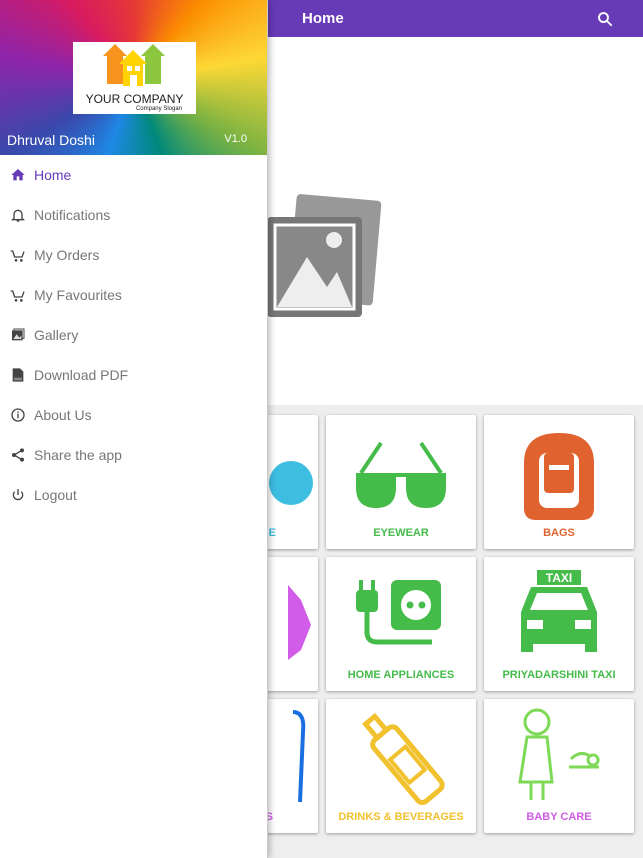  I want to click on taxi-icon: TAXI, so click(559, 611).